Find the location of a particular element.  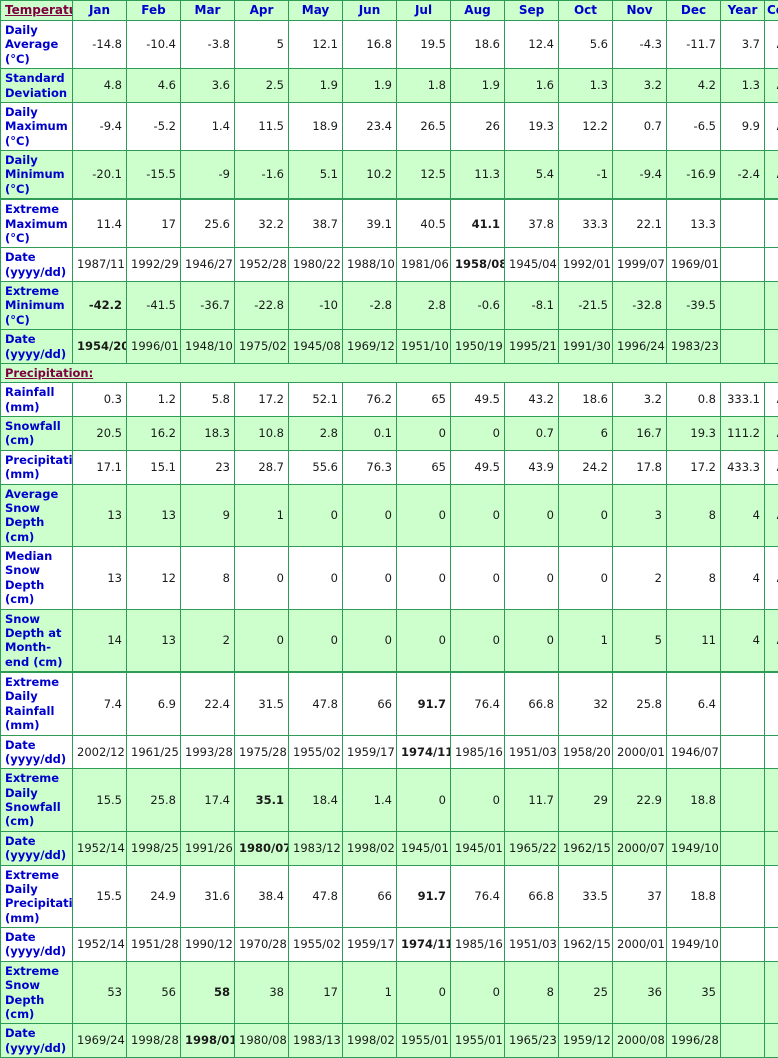

data-cell: 9.9 is located at coordinates (743, 126).